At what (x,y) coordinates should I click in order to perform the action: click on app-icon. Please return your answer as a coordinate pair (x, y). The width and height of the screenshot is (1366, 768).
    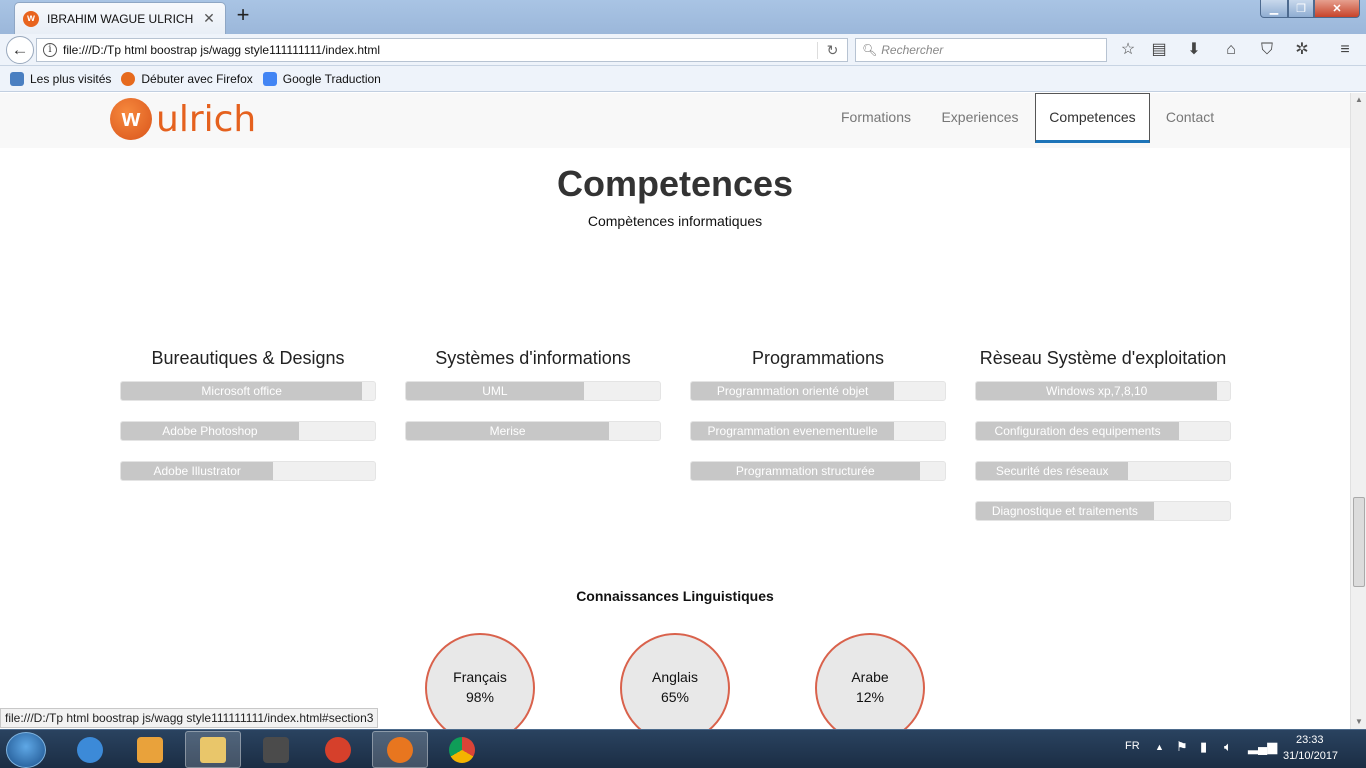
    Looking at the image, I should click on (338, 749).